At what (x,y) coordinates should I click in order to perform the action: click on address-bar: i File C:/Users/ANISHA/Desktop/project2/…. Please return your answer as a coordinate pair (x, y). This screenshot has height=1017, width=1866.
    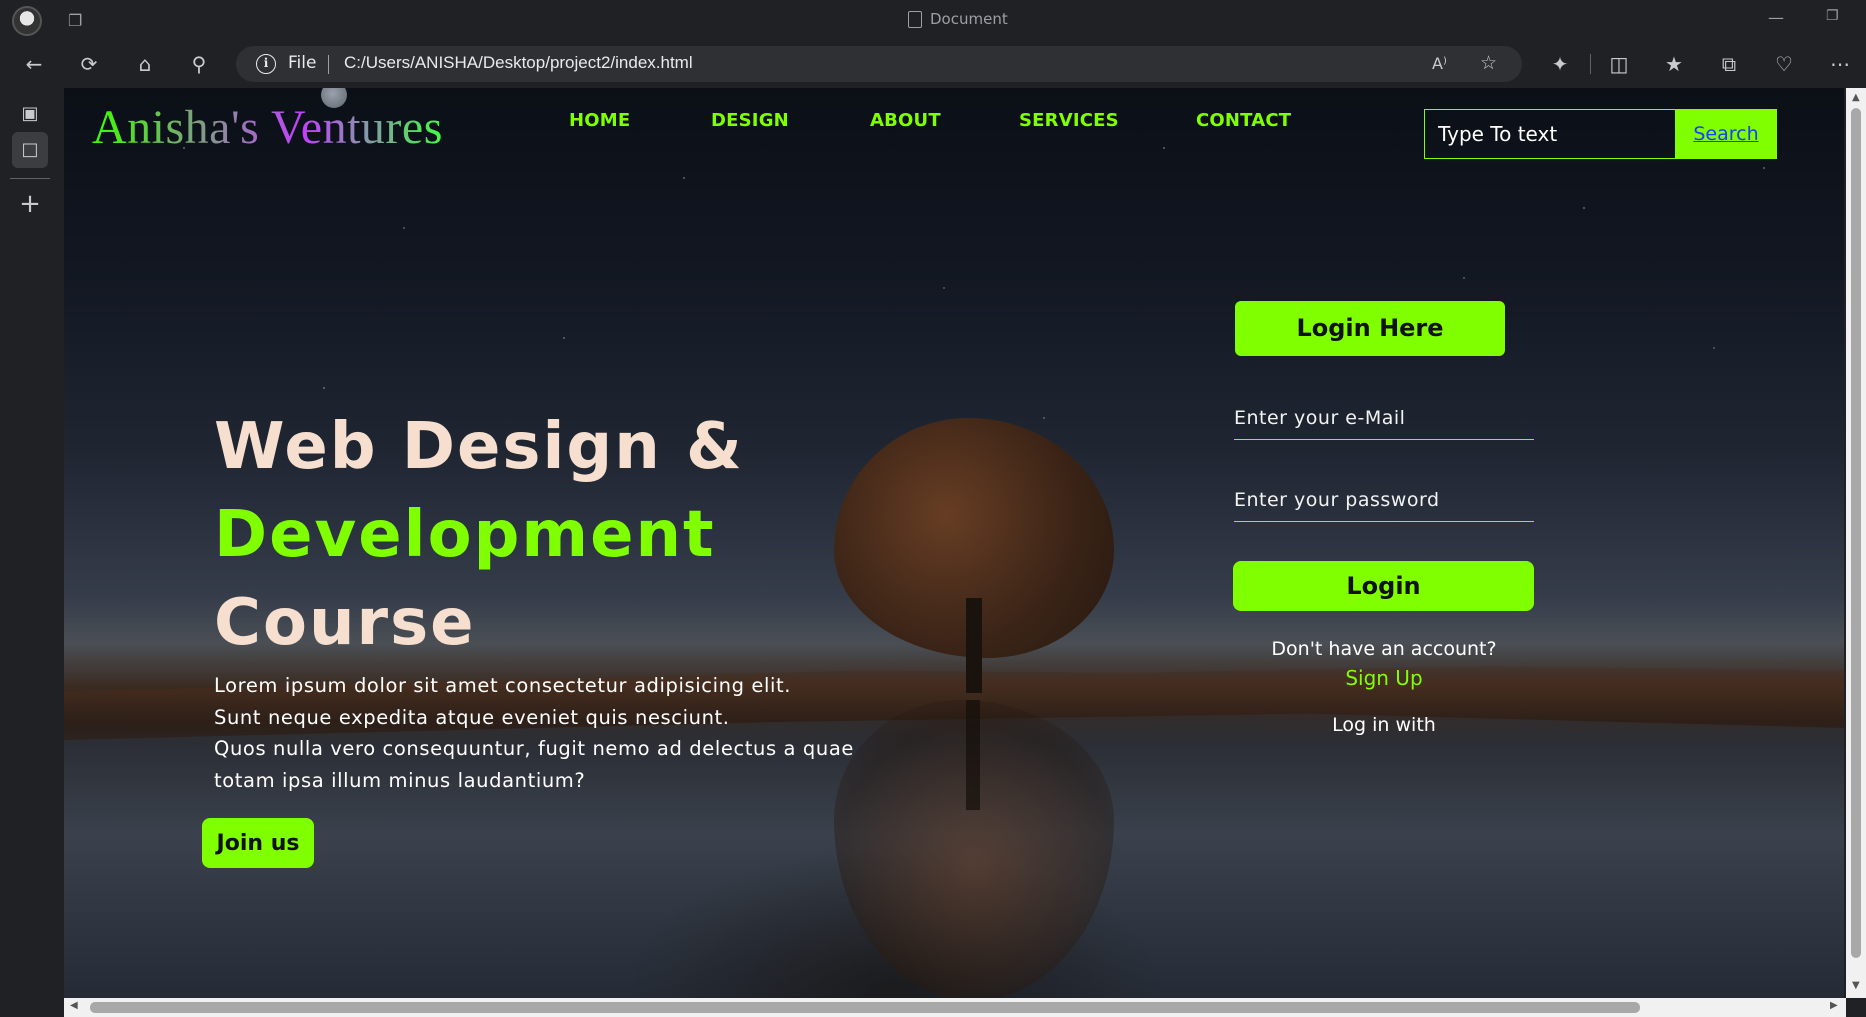
    Looking at the image, I should click on (879, 64).